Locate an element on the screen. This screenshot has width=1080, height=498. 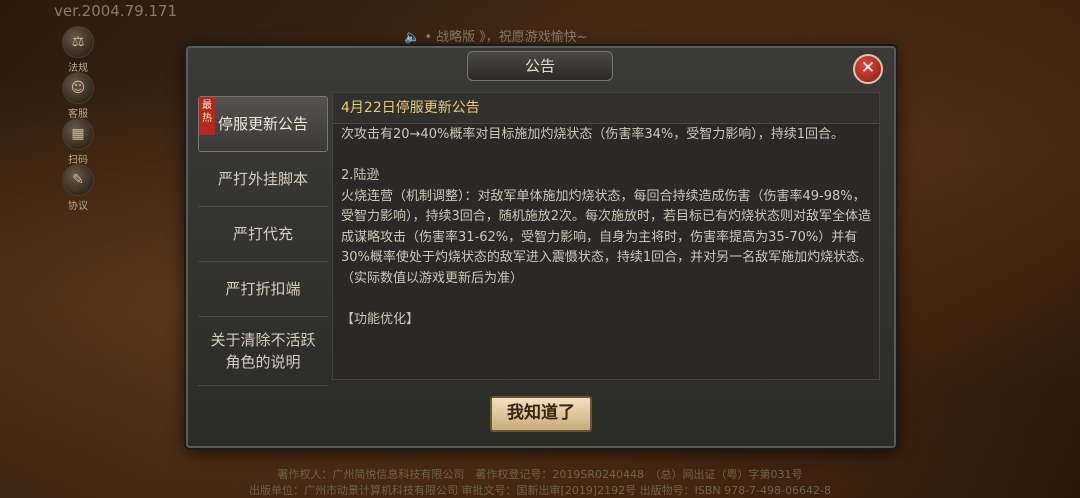
content-line: （实际数值以游戏更新后为准） is located at coordinates (432, 278).